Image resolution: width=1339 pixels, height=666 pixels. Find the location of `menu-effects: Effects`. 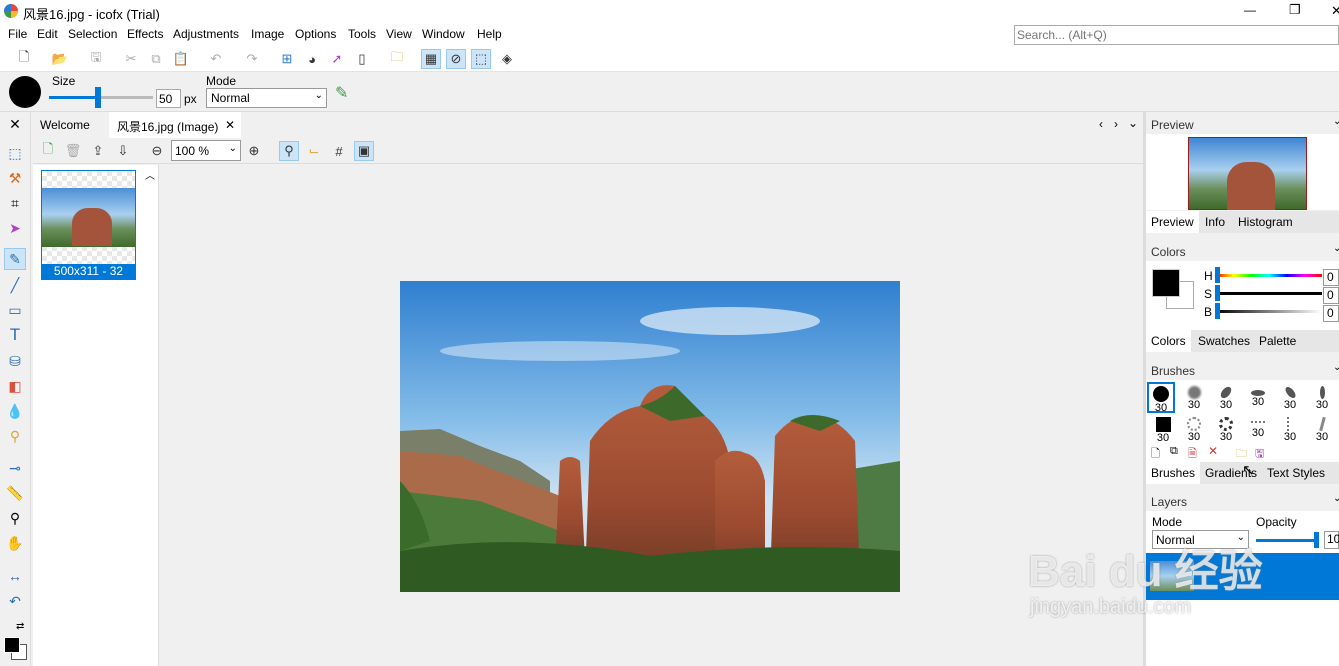

menu-effects: Effects is located at coordinates (145, 34).